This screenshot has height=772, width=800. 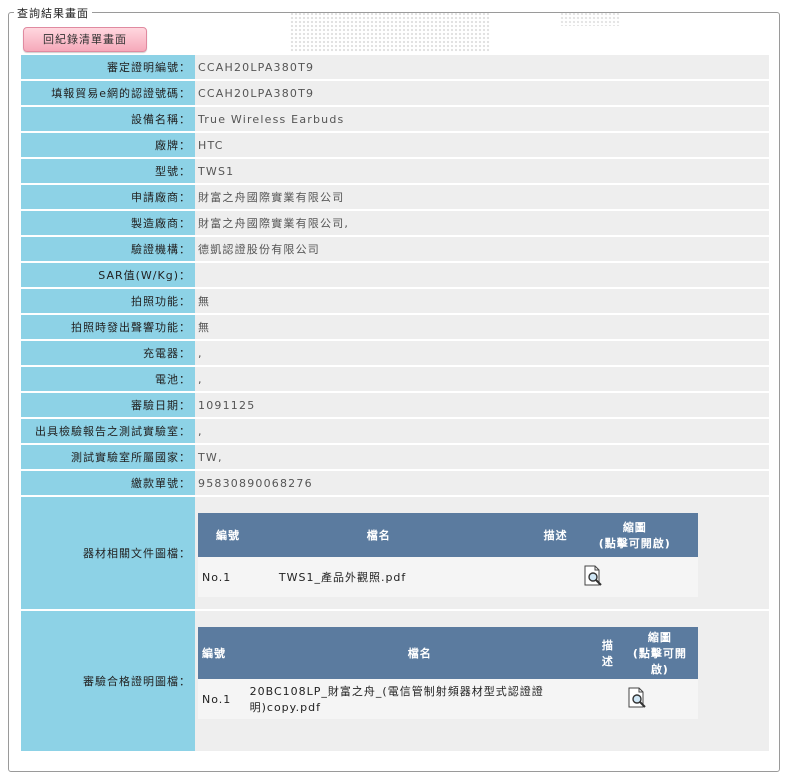 I want to click on field-label: 設備名稱：, so click(x=108, y=119).